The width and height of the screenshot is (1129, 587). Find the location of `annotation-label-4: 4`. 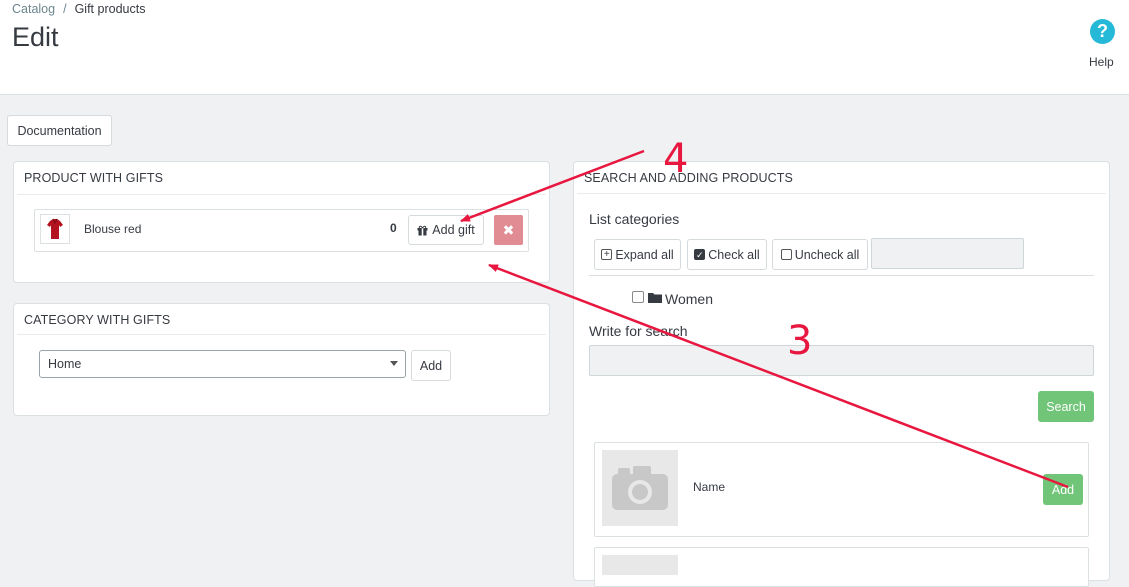

annotation-label-4: 4 is located at coordinates (676, 159).